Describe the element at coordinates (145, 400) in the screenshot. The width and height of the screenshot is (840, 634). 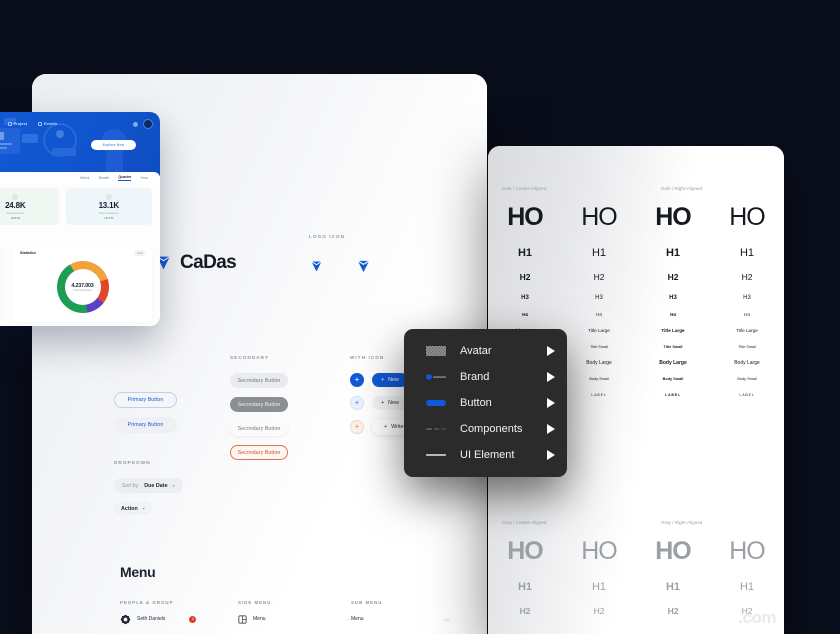
I see `primary-button-outline: Primary Button` at that location.